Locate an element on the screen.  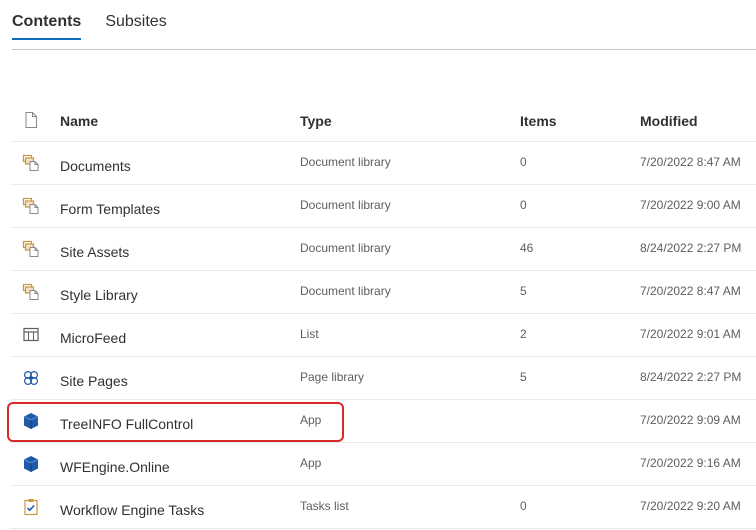
row-name-link: TreeINFO FullControl is located at coordinates (126, 424).